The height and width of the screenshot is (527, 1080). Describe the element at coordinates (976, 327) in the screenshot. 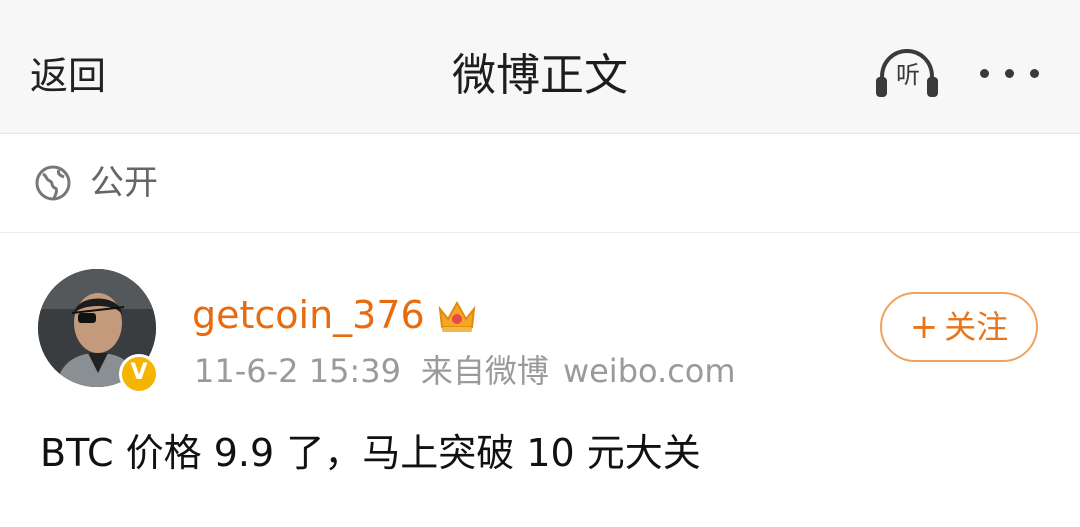

I see `follow-label: 关注` at that location.